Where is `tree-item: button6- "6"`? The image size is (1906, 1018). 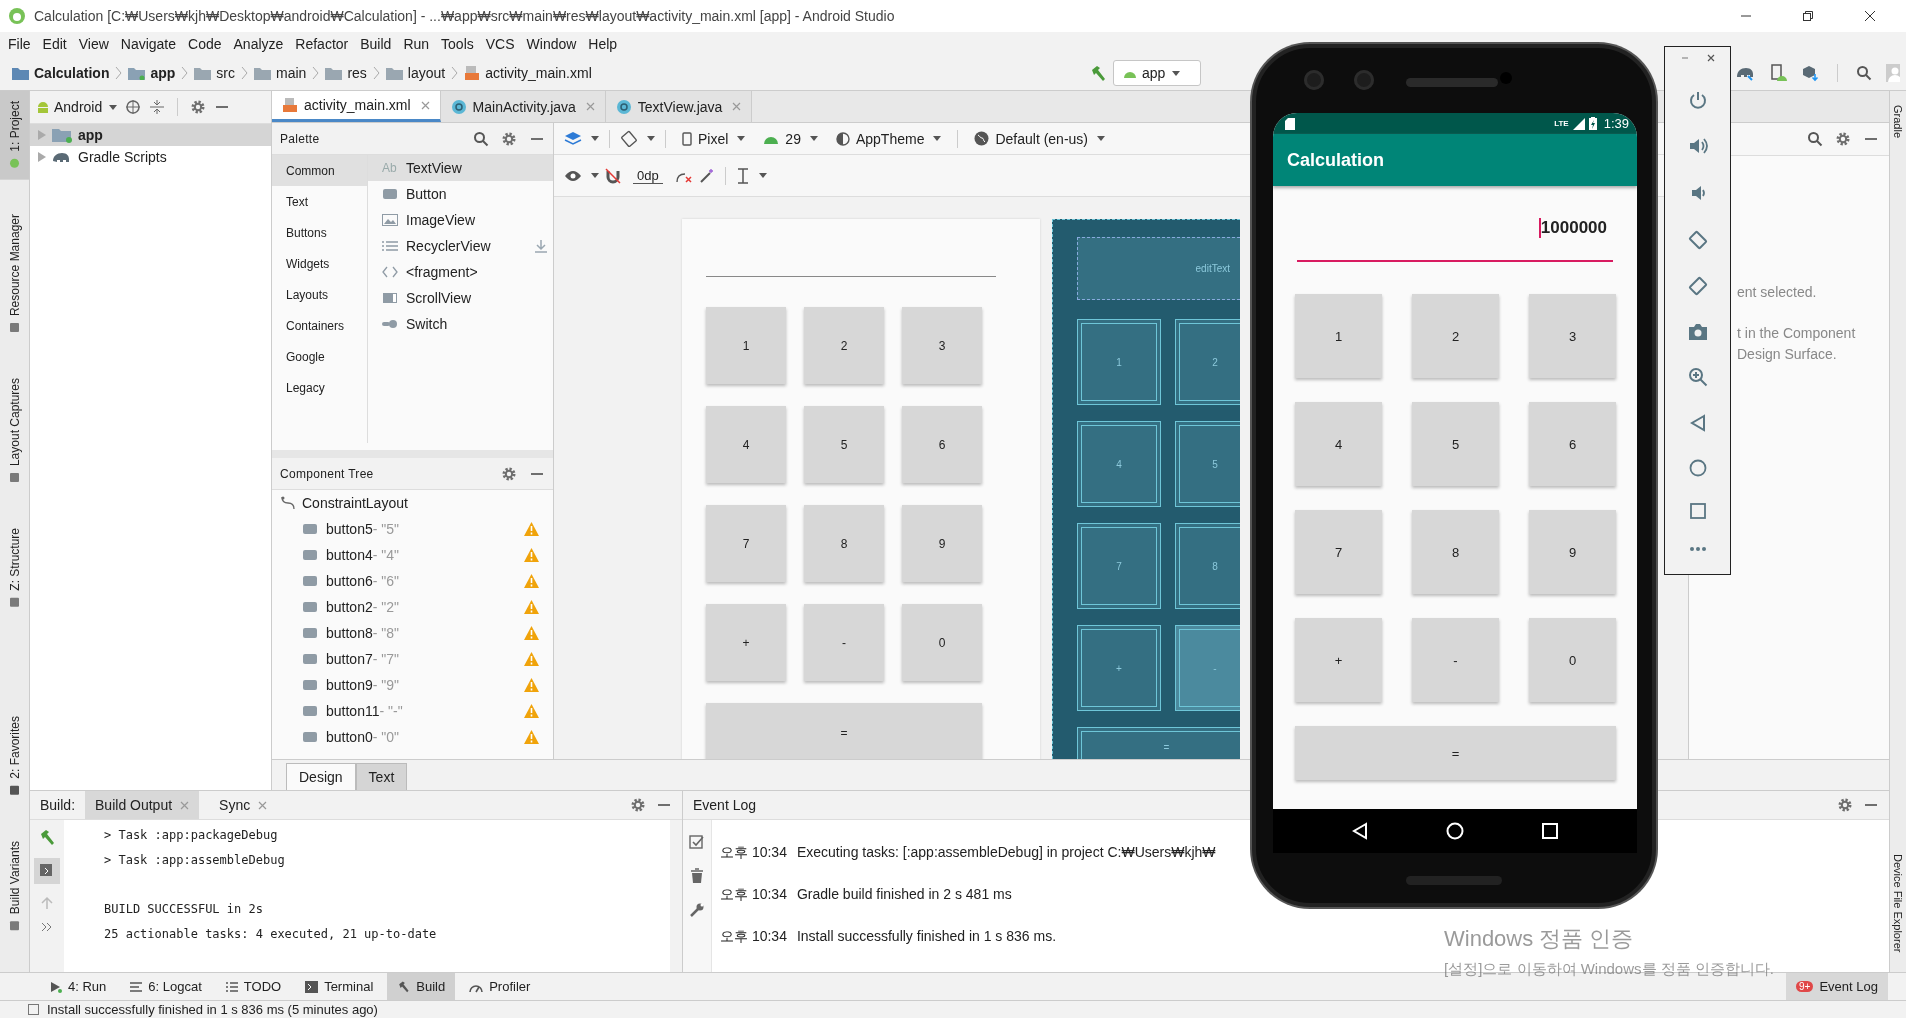
tree-item: button6- "6" is located at coordinates (412, 581).